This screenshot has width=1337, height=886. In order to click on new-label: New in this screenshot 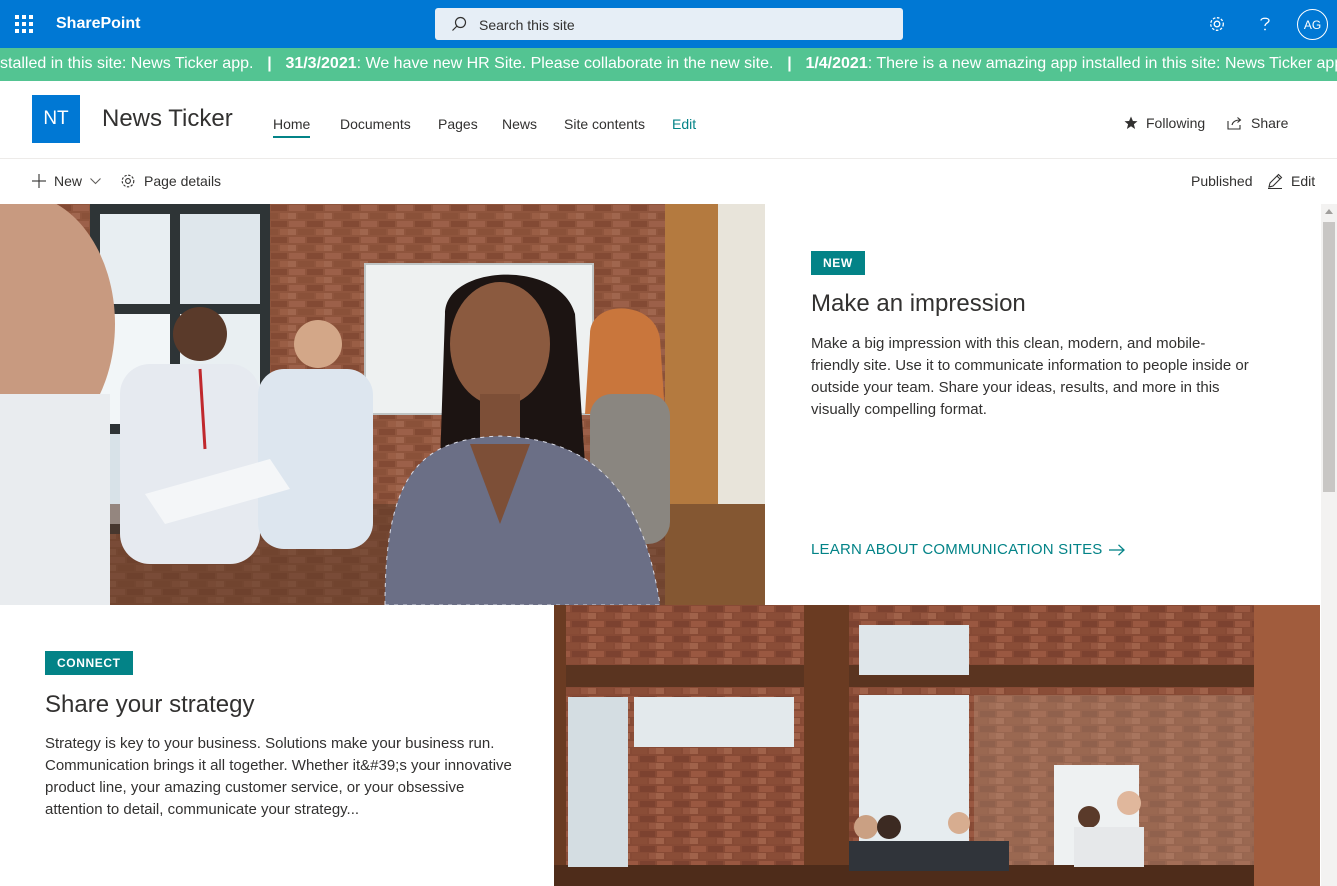, I will do `click(68, 181)`.